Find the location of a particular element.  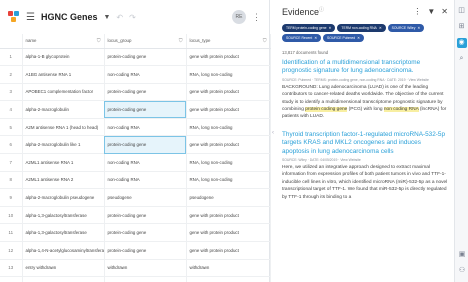

filter-chip: TERM non-coding RNA ✕ is located at coordinates (361, 28).